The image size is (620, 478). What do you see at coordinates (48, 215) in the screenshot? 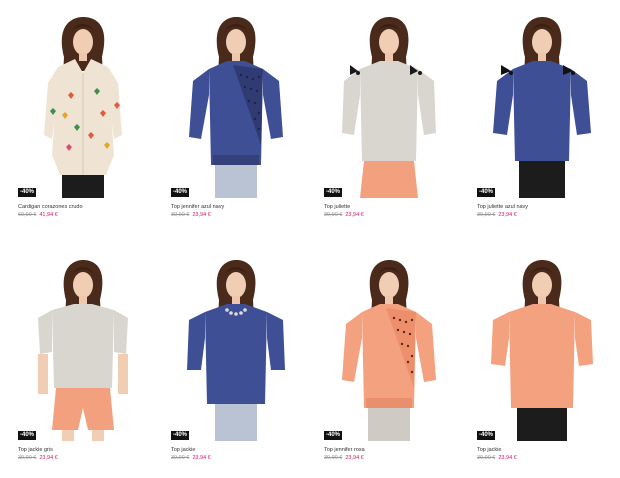
I see `sale-price: 41,94 €` at bounding box center [48, 215].